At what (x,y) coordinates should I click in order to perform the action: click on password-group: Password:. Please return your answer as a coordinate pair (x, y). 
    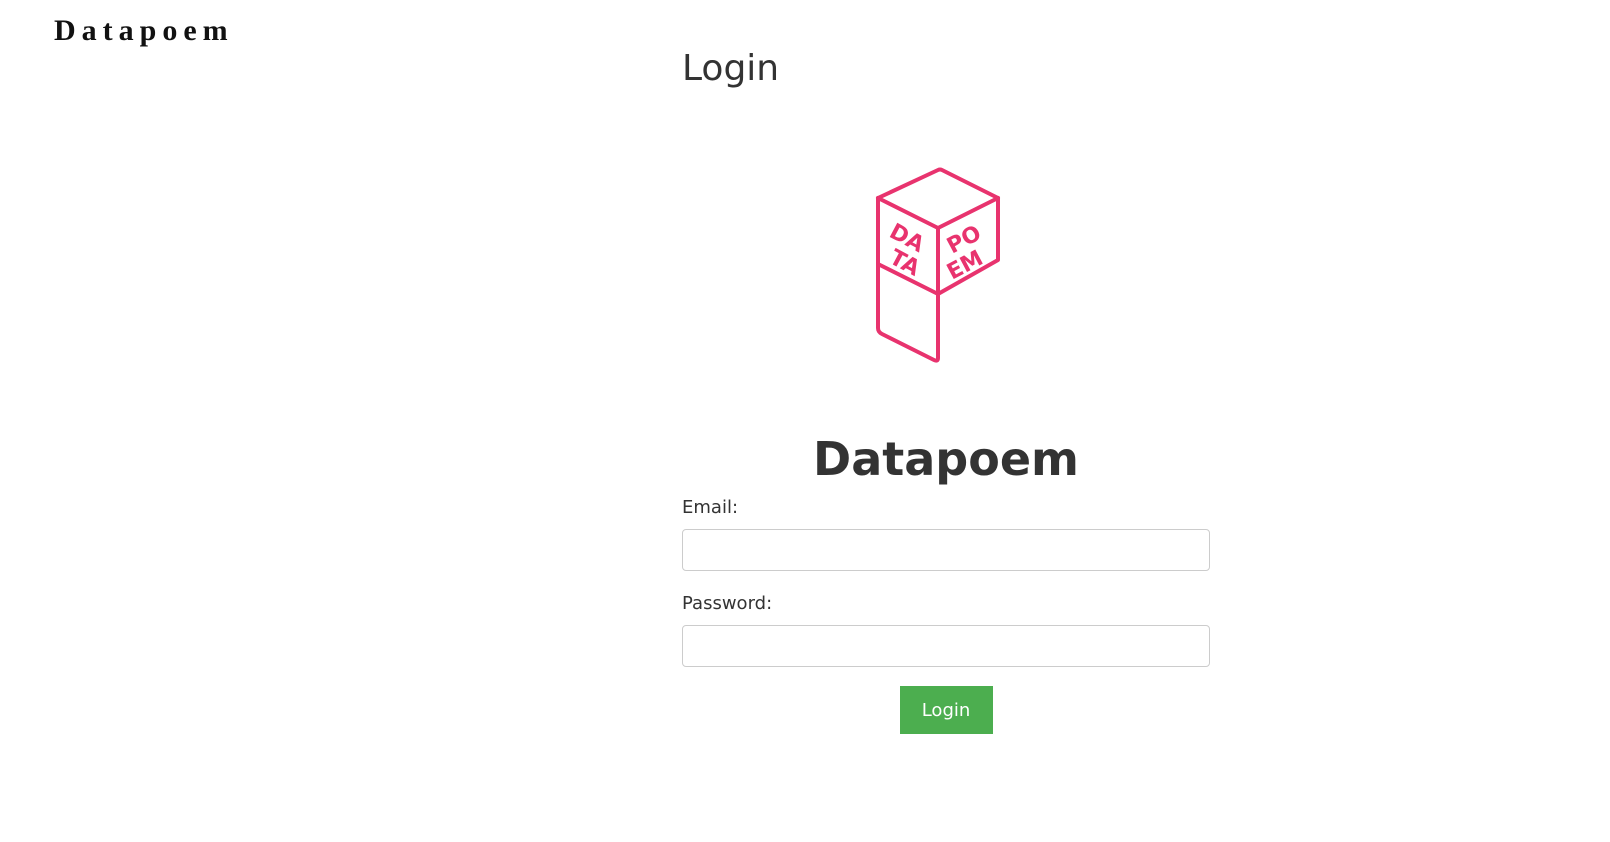
    Looking at the image, I should click on (946, 630).